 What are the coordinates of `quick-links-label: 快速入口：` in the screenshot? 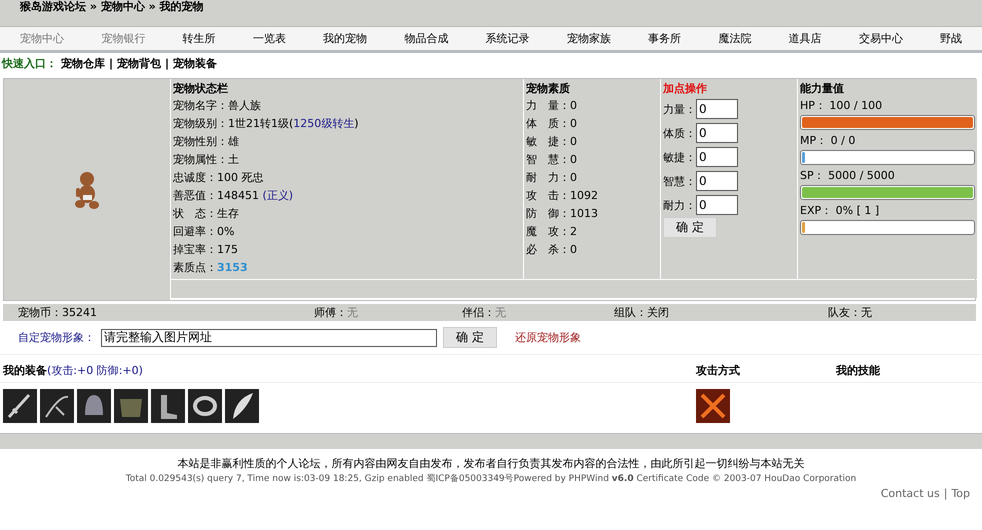 It's located at (29, 64).